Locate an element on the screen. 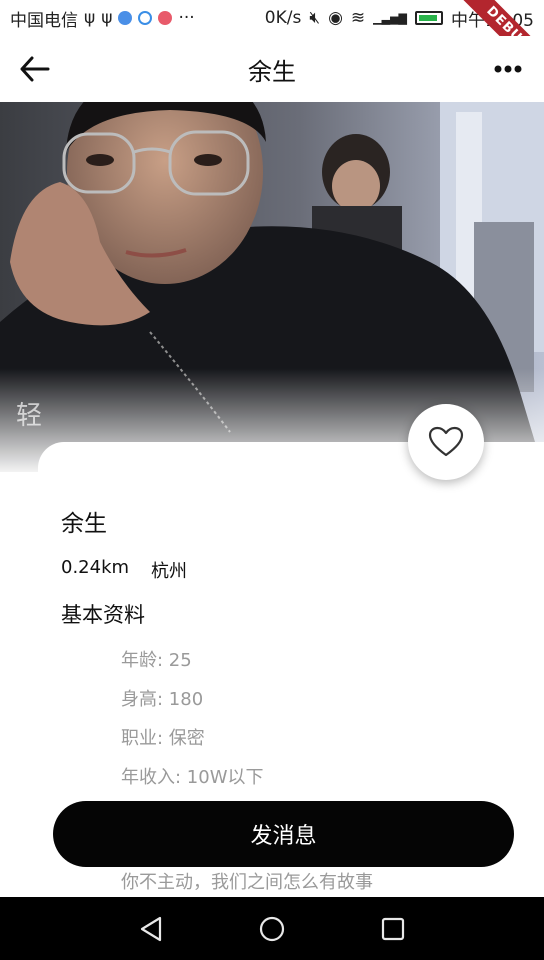  triangle-back-icon is located at coordinates (151, 929).